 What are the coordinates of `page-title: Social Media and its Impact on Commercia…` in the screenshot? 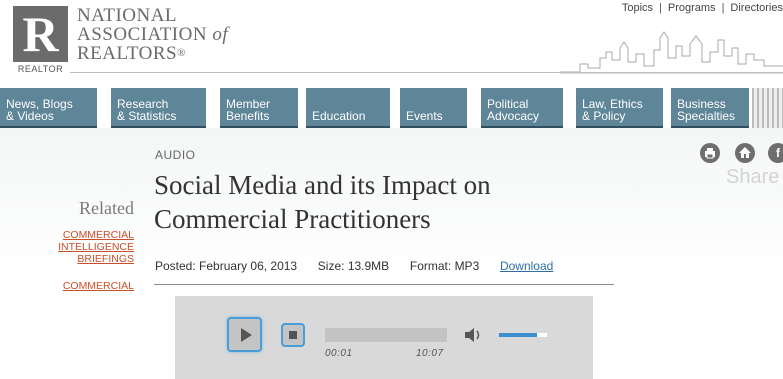 It's located at (322, 202).